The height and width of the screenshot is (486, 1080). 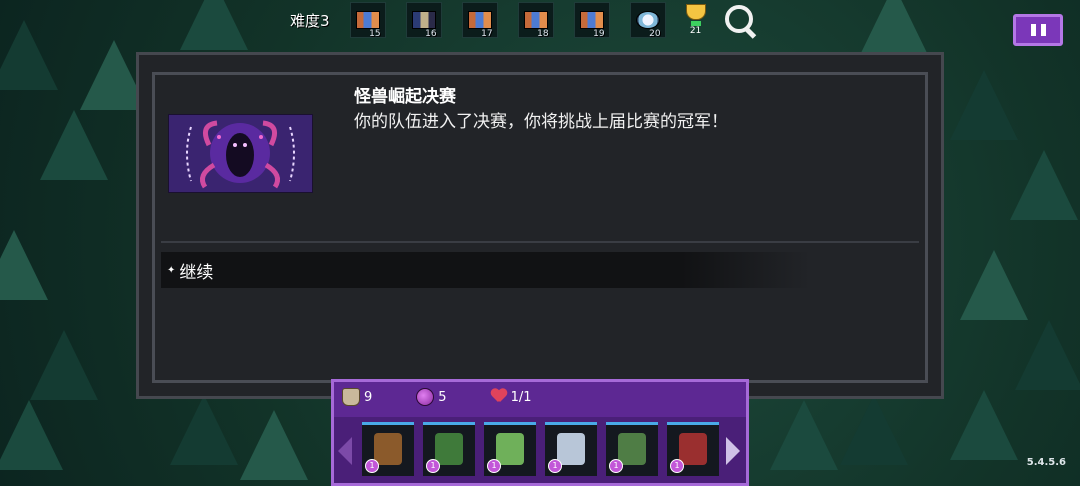 I want to click on search-icon-handle, so click(x=749, y=32).